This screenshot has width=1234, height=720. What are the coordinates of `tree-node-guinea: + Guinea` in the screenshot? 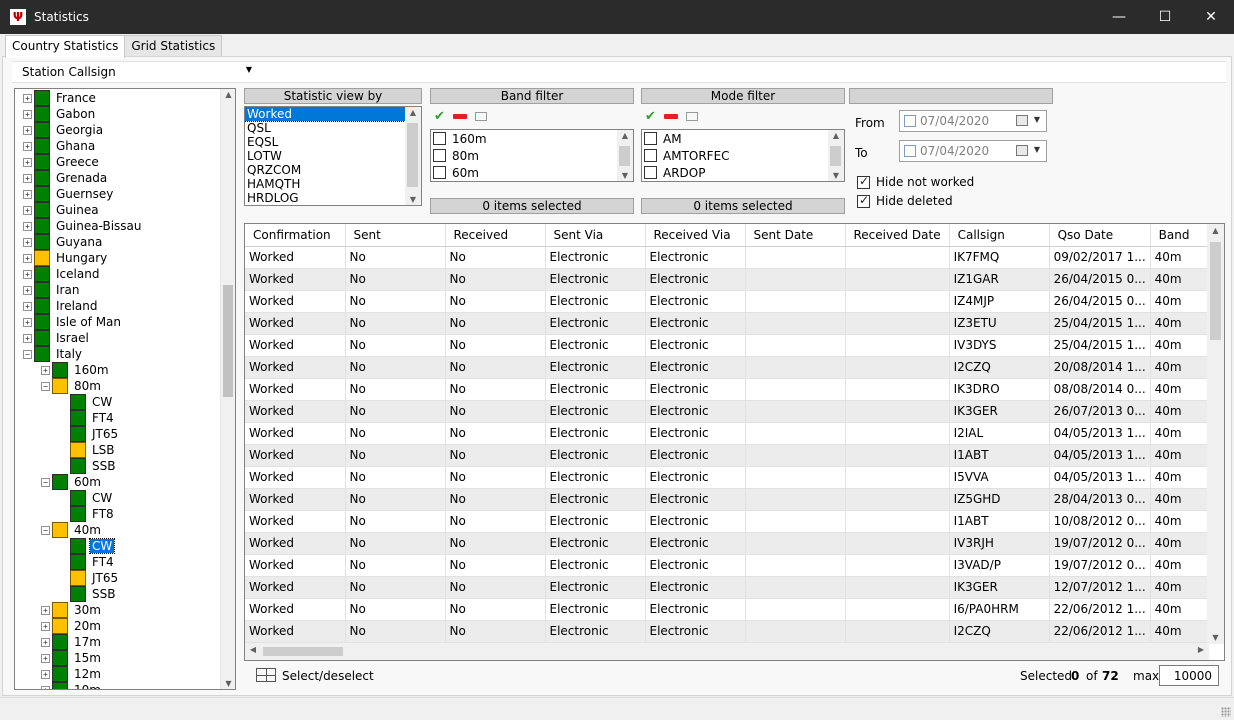 It's located at (62, 210).